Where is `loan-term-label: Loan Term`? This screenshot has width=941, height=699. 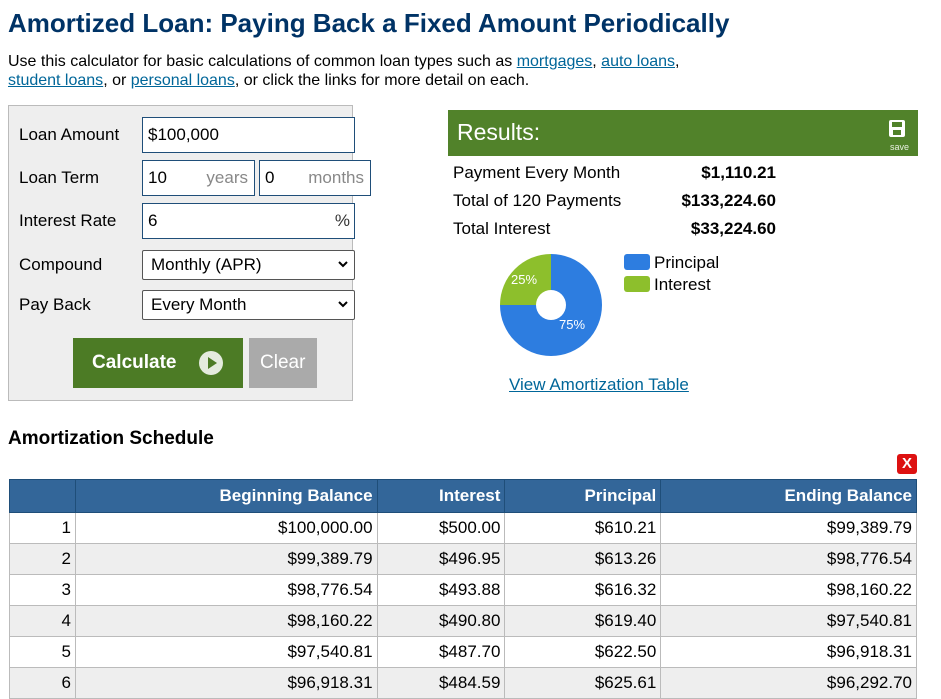 loan-term-label: Loan Term is located at coordinates (59, 177).